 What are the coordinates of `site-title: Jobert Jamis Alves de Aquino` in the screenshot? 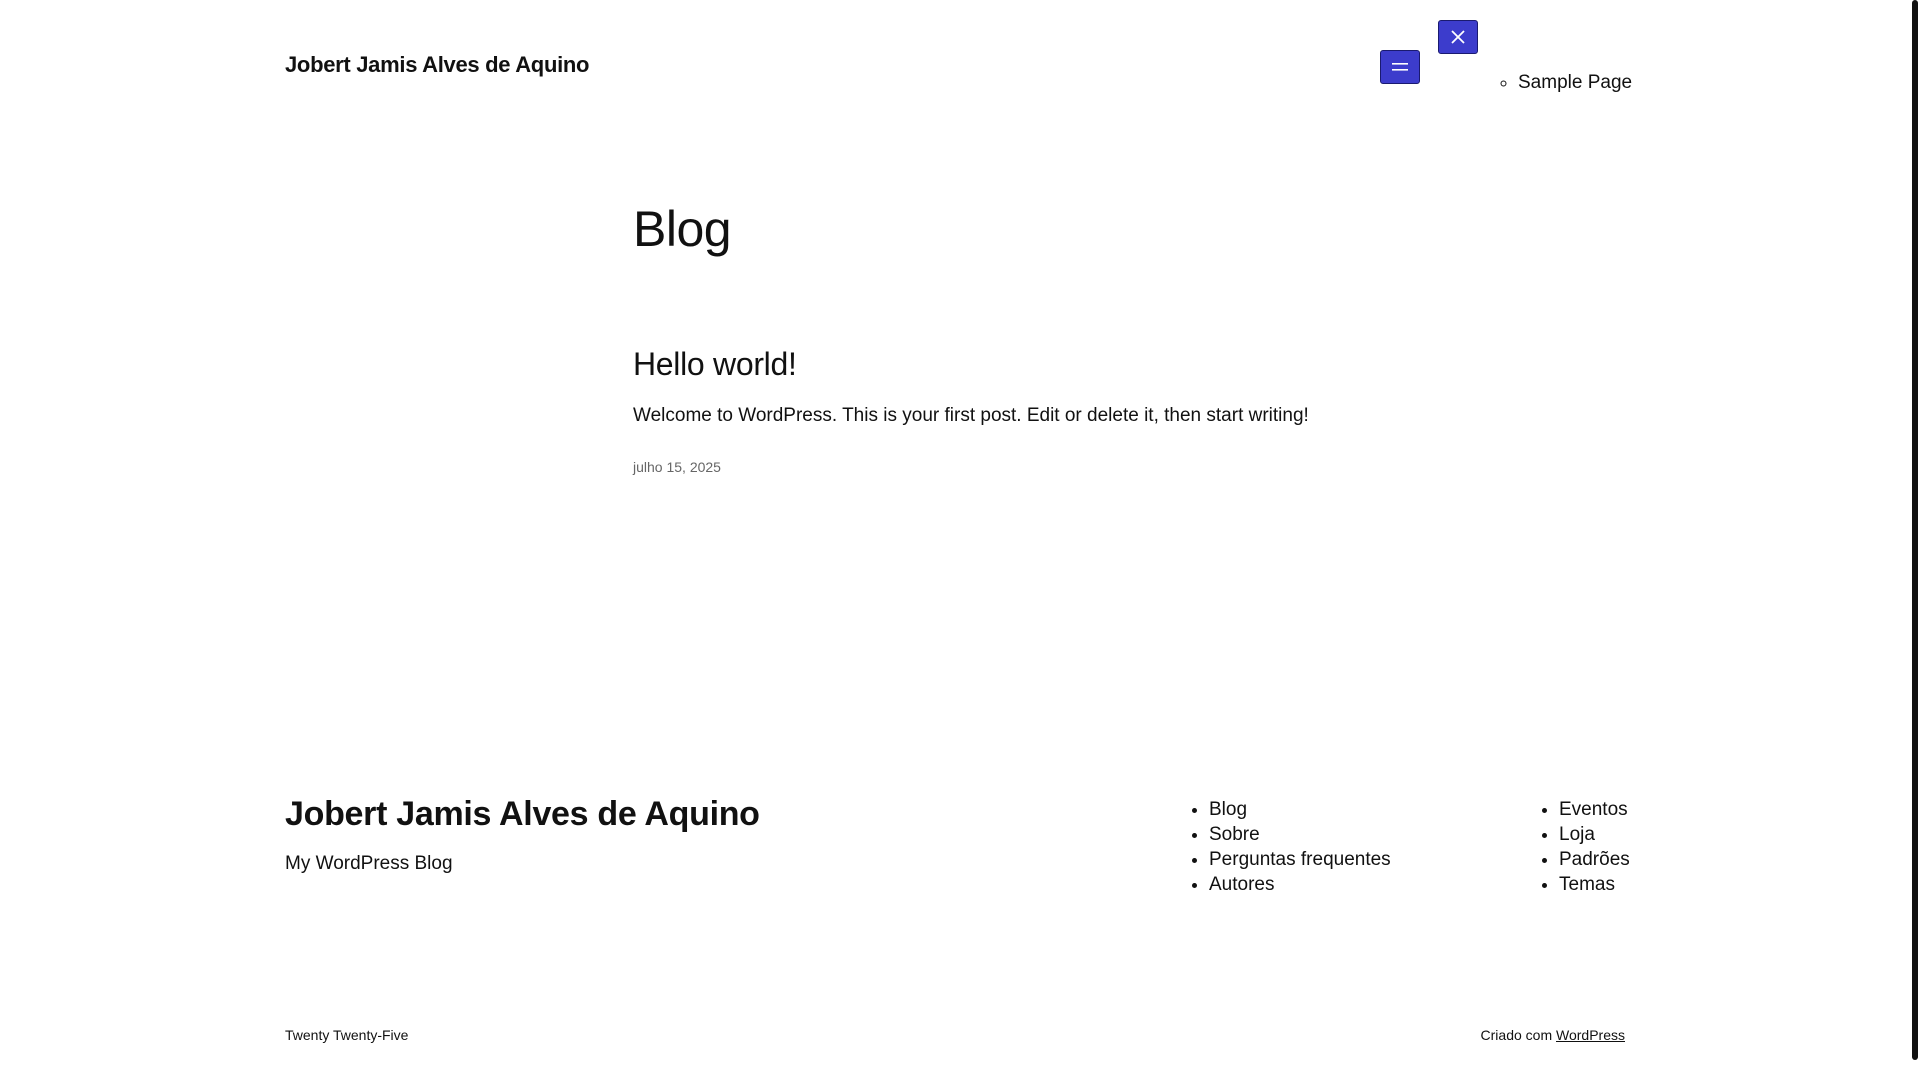 It's located at (437, 65).